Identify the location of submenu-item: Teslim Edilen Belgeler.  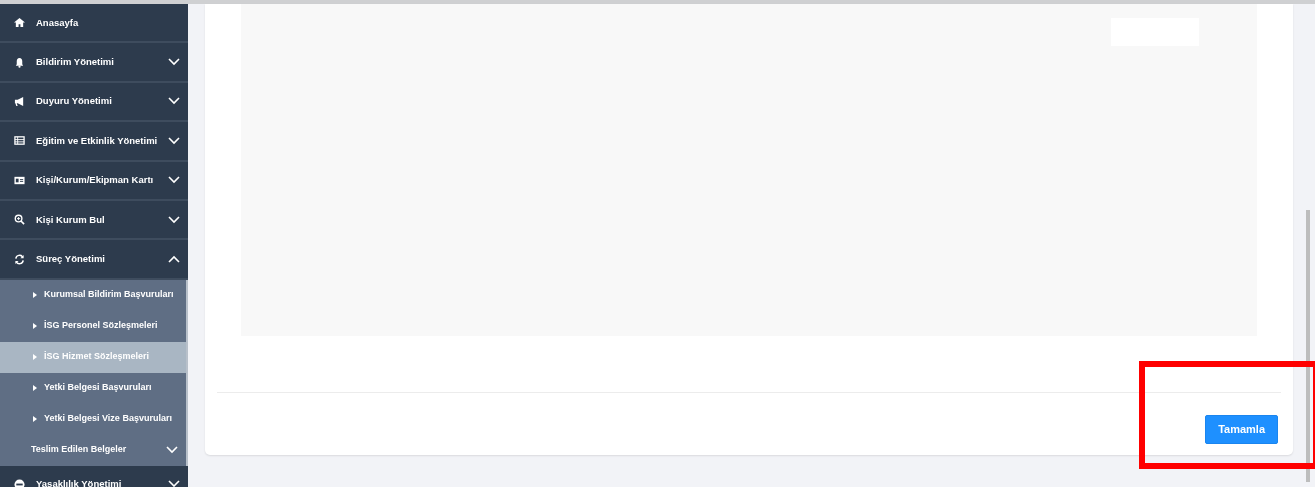
(93, 450).